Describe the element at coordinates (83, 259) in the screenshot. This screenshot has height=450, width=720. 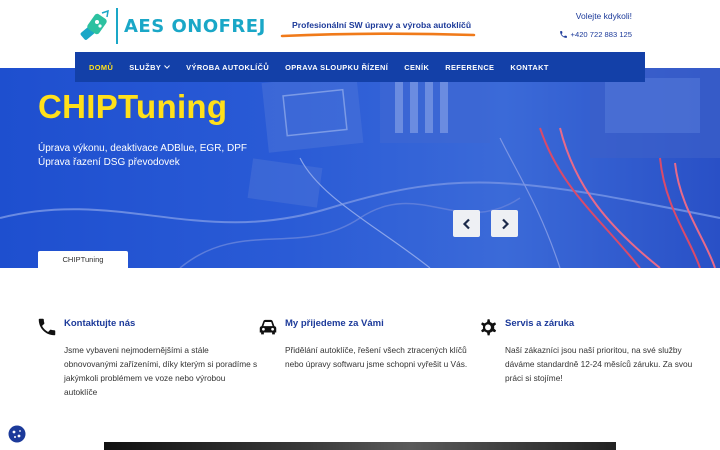
I see `slider-tab-chiptuning: CHIPTuning` at that location.